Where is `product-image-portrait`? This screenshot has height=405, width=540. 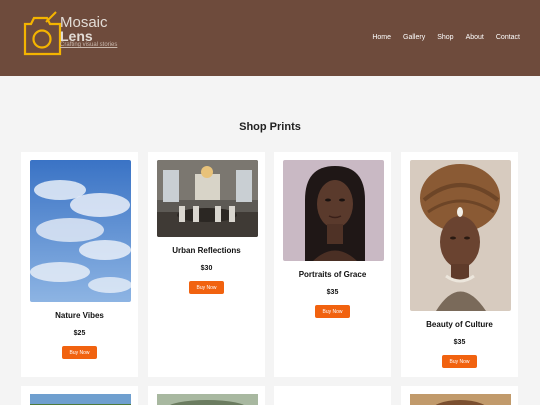 product-image-portrait is located at coordinates (333, 210).